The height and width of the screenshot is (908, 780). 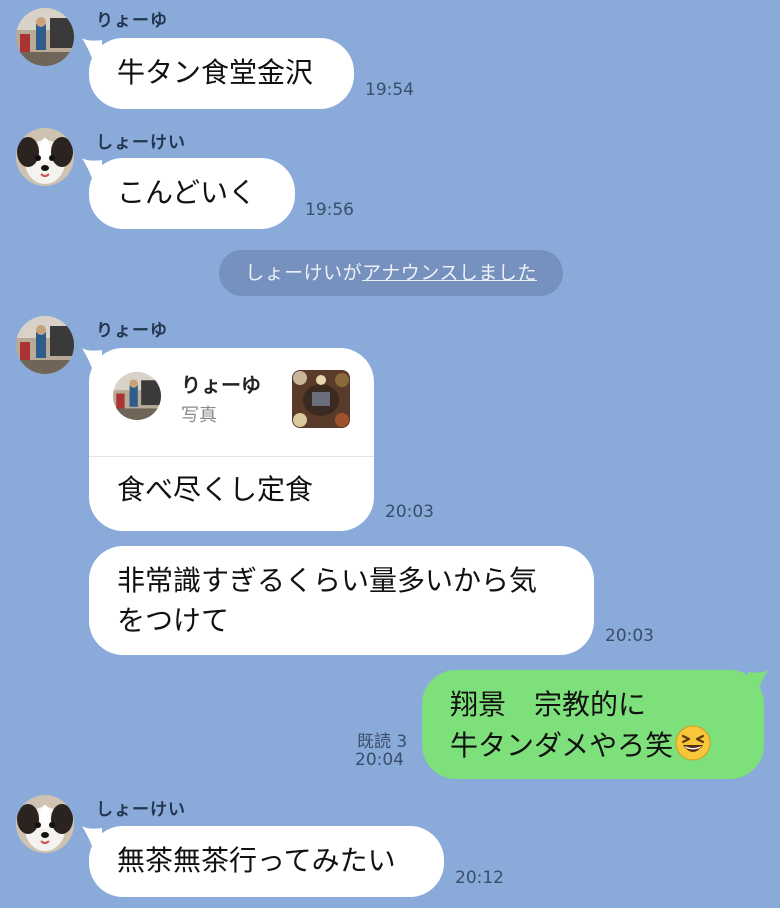 I want to click on message-text-line: 牛タンダメやろ笑, so click(x=562, y=745).